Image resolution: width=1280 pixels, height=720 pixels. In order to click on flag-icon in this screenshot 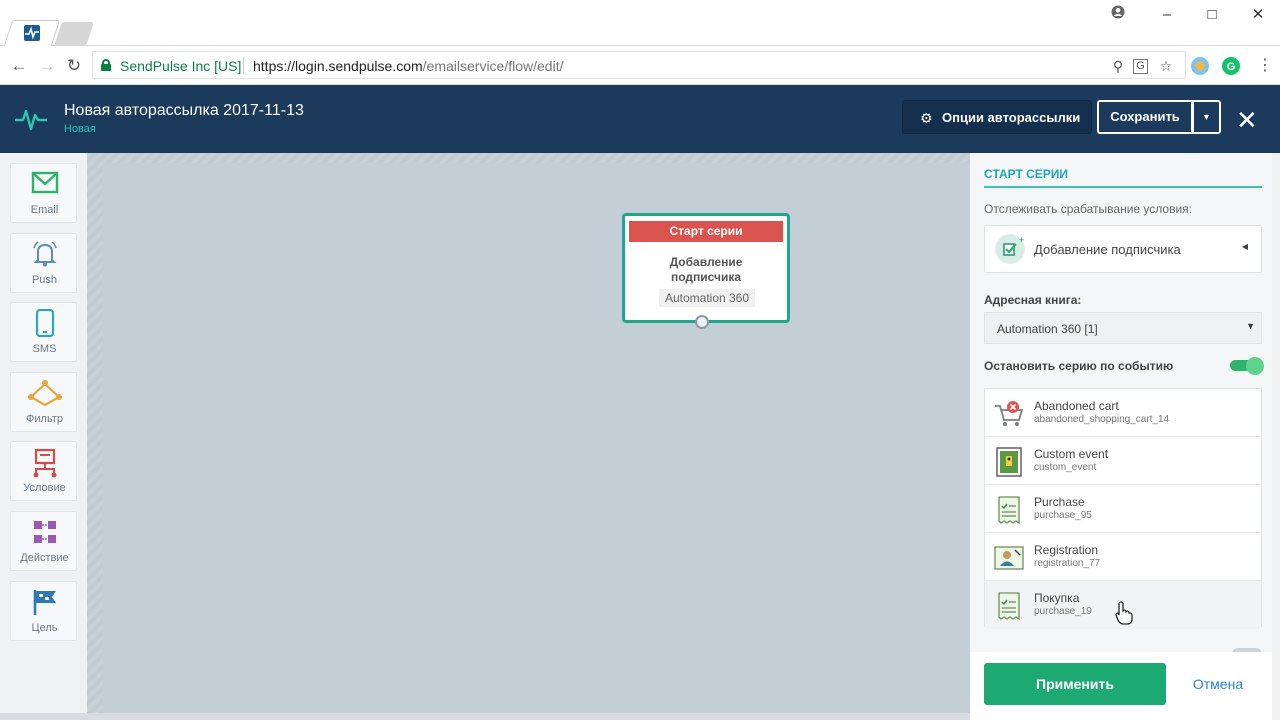, I will do `click(44, 602)`.